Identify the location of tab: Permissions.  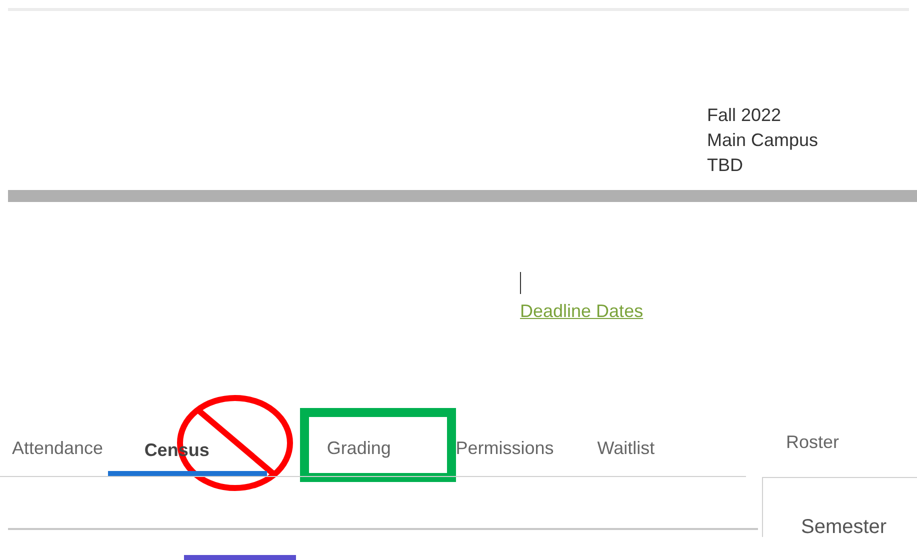
(513, 450).